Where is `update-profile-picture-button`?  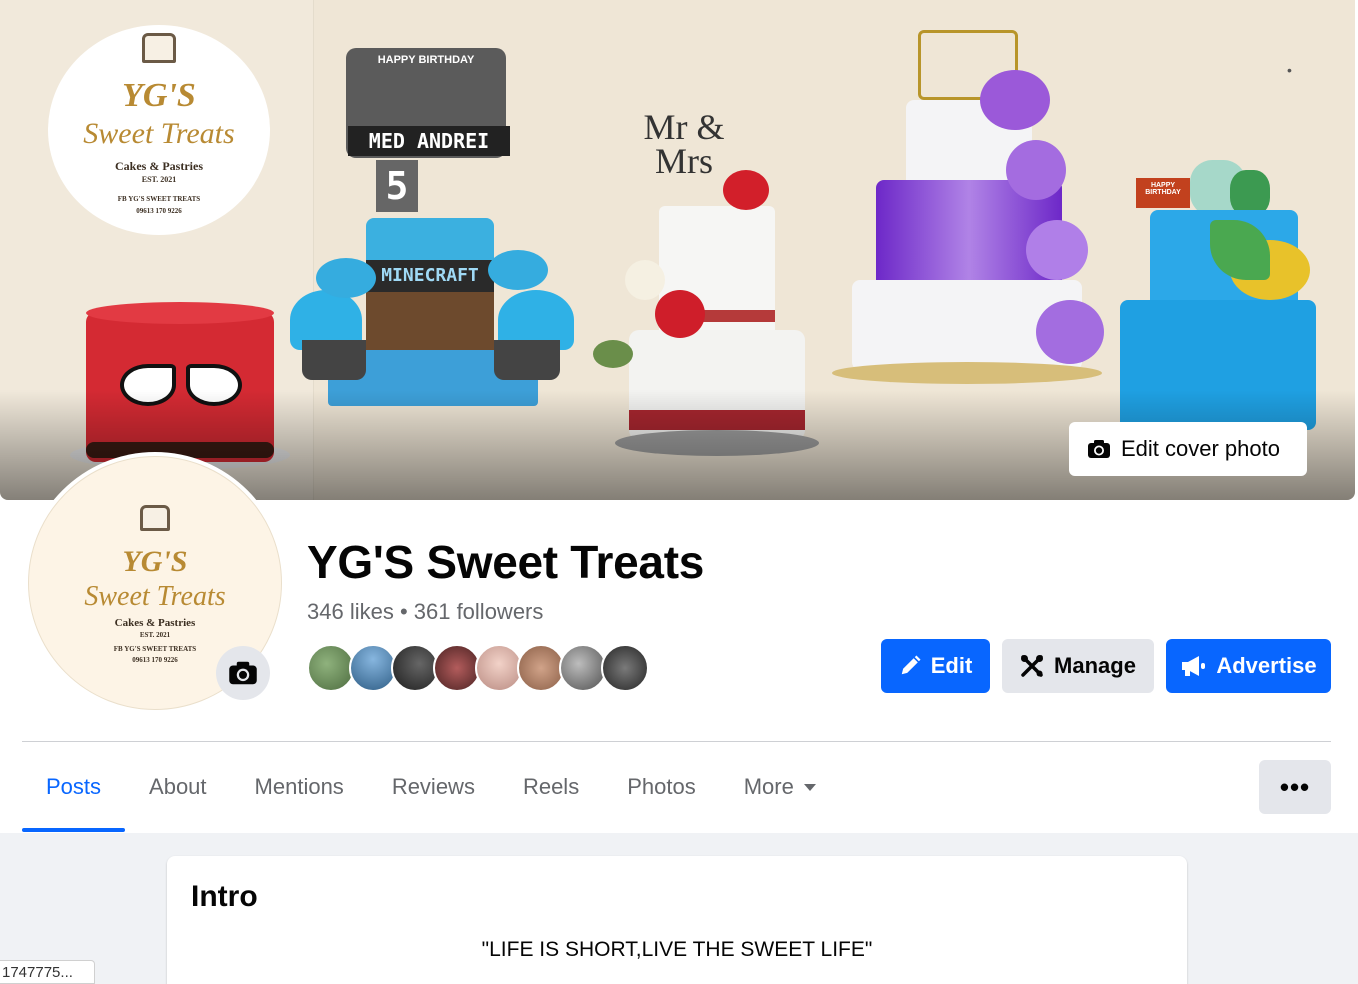 update-profile-picture-button is located at coordinates (243, 673).